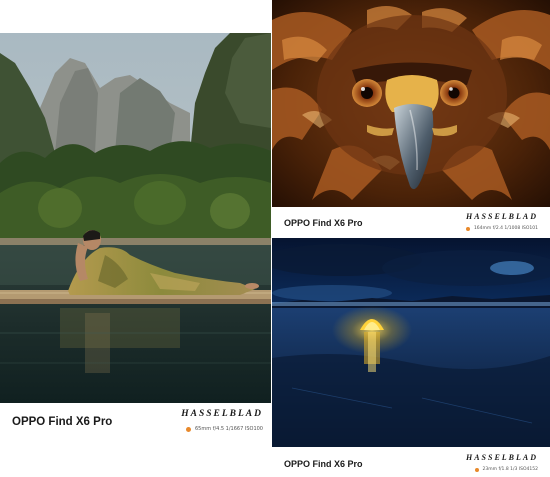 The image size is (550, 477). What do you see at coordinates (506, 470) in the screenshot?
I see `camera-params: 23mm f/1.8 1/3 ISO4152` at bounding box center [506, 470].